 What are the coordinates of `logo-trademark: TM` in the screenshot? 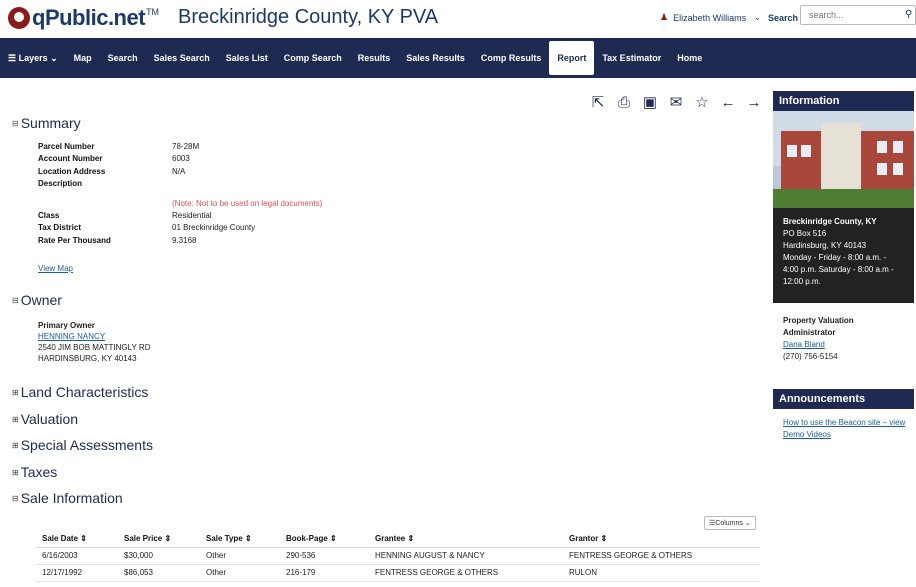 It's located at (153, 12).